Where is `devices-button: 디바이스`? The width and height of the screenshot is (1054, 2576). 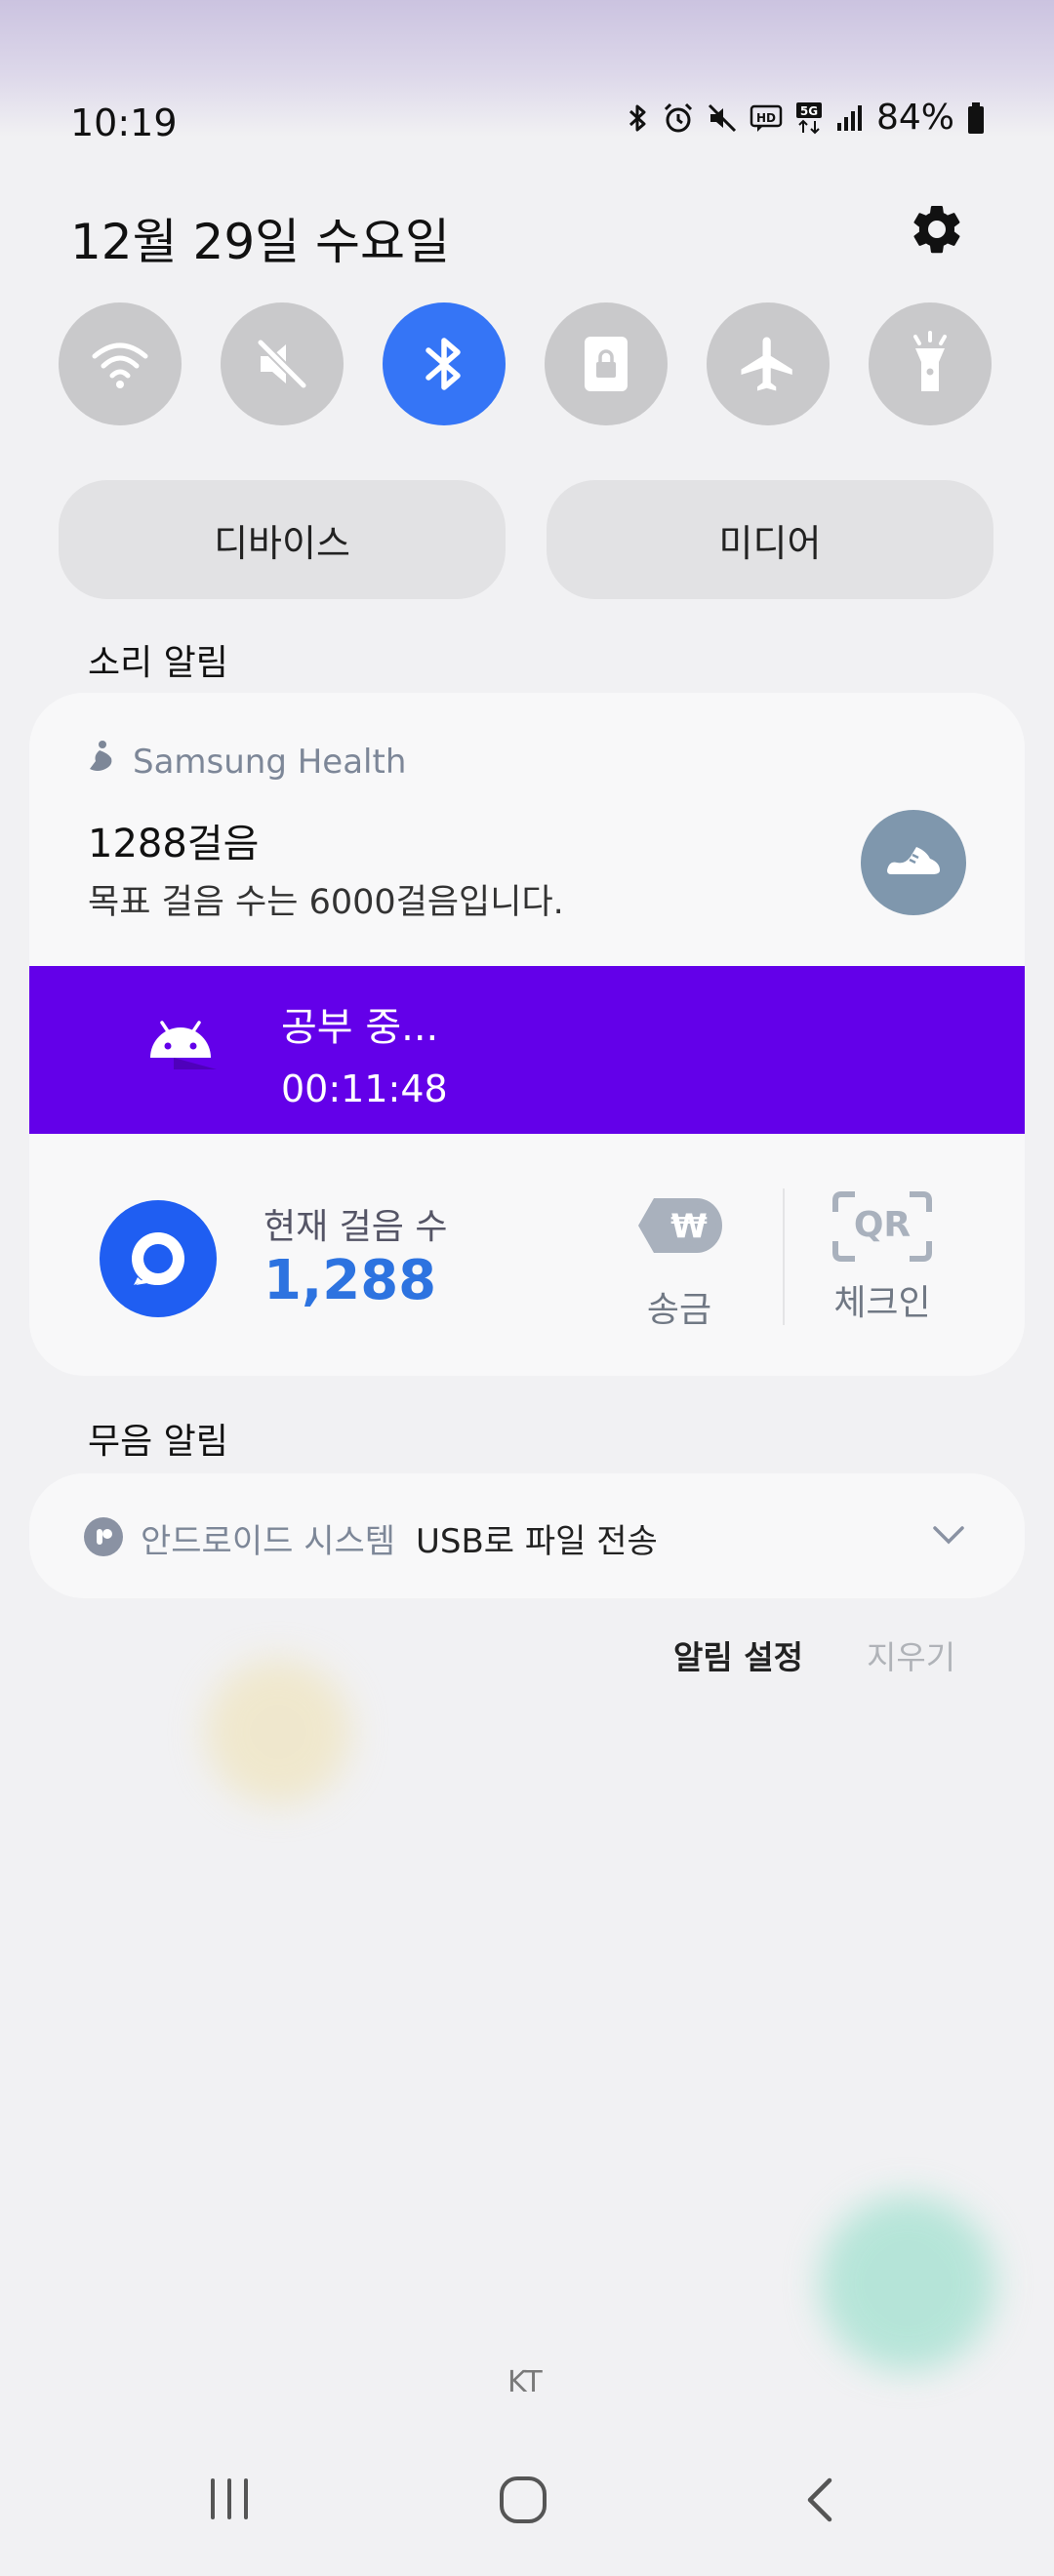
devices-button: 디바이스 is located at coordinates (282, 539).